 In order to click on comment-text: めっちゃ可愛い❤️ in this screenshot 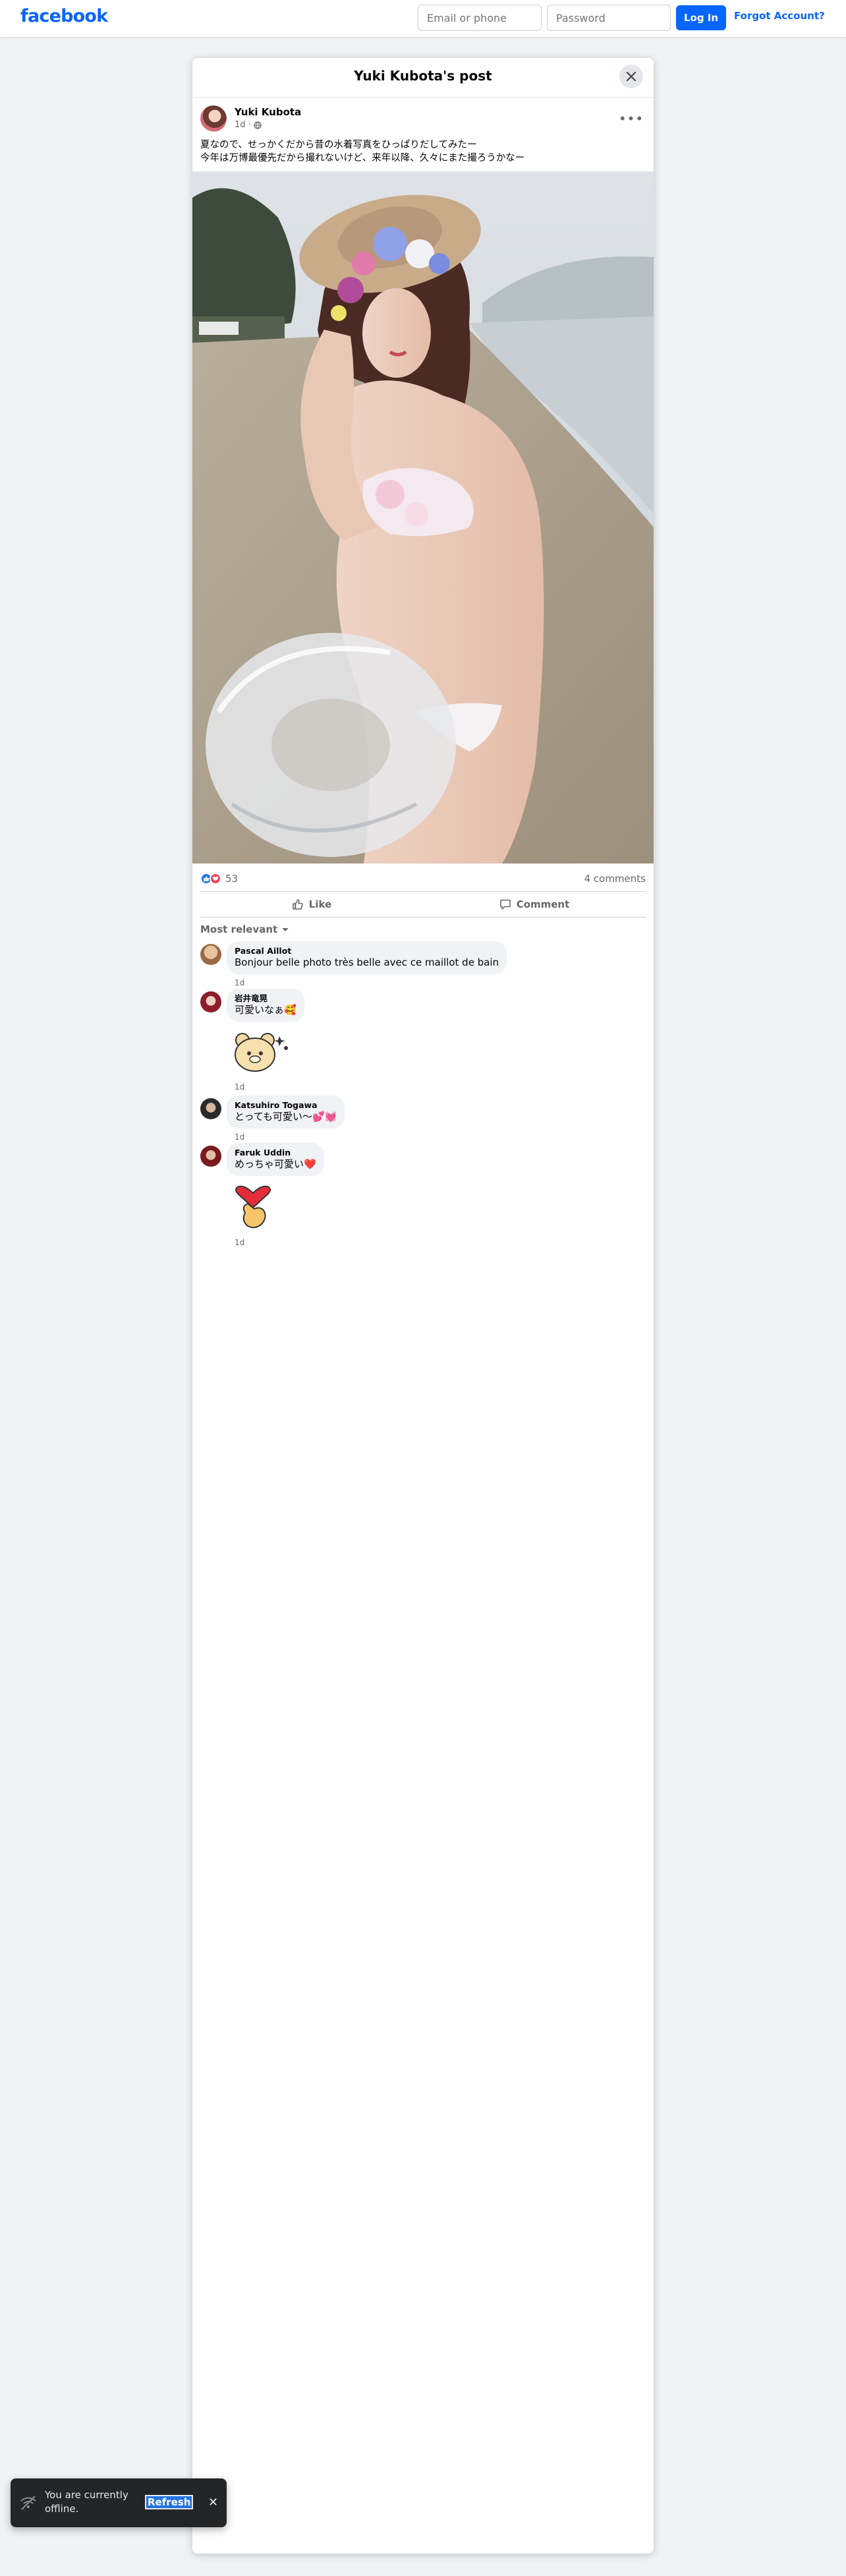, I will do `click(275, 1164)`.